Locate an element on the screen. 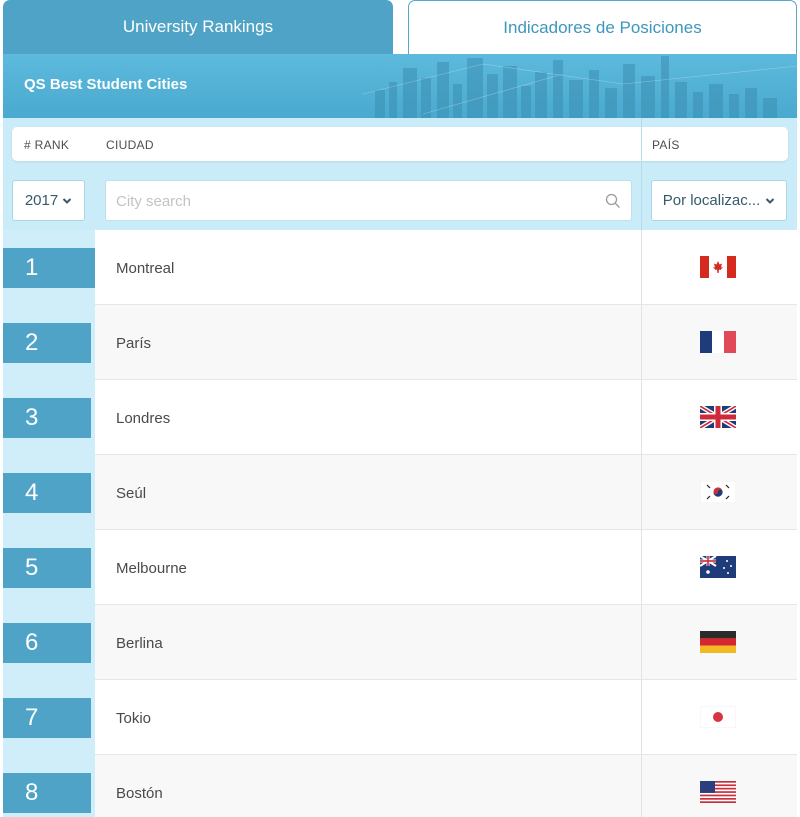 This screenshot has height=817, width=800. header-country: PAÍS is located at coordinates (666, 145).